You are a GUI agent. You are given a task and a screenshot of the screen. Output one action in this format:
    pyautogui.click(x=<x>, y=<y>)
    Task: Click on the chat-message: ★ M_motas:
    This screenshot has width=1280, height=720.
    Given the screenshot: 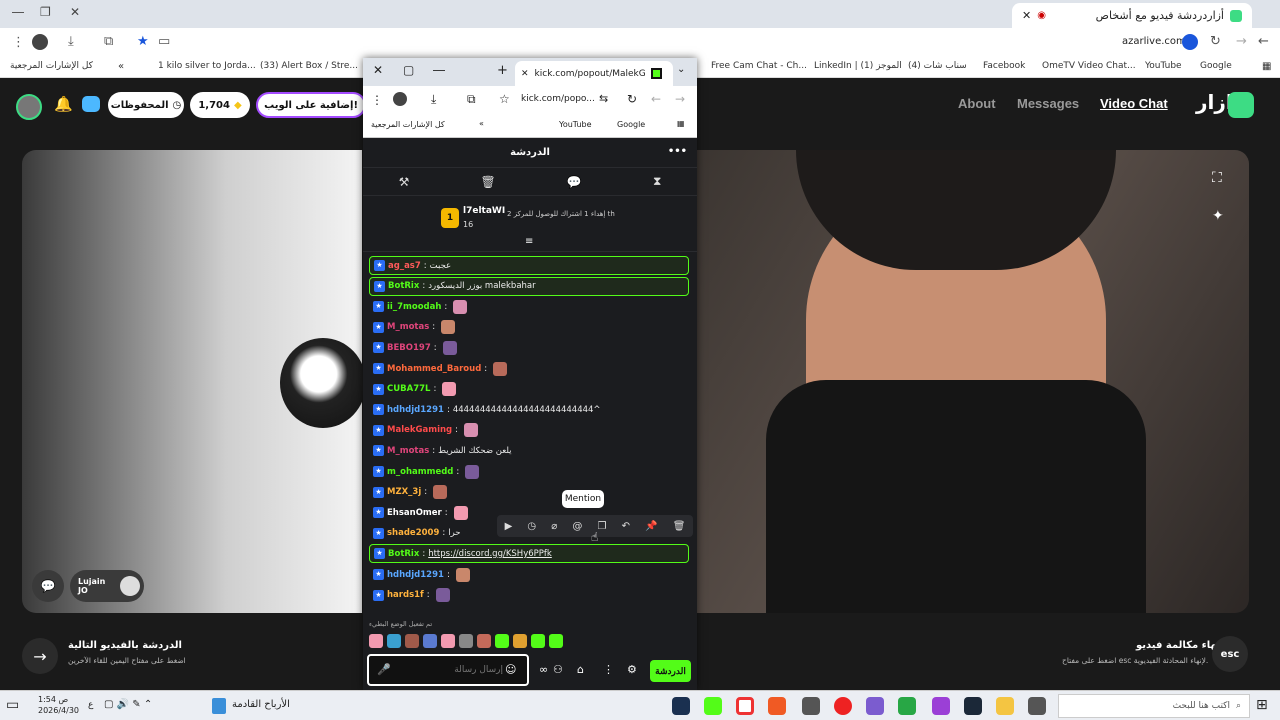 What is the action you would take?
    pyautogui.click(x=529, y=327)
    